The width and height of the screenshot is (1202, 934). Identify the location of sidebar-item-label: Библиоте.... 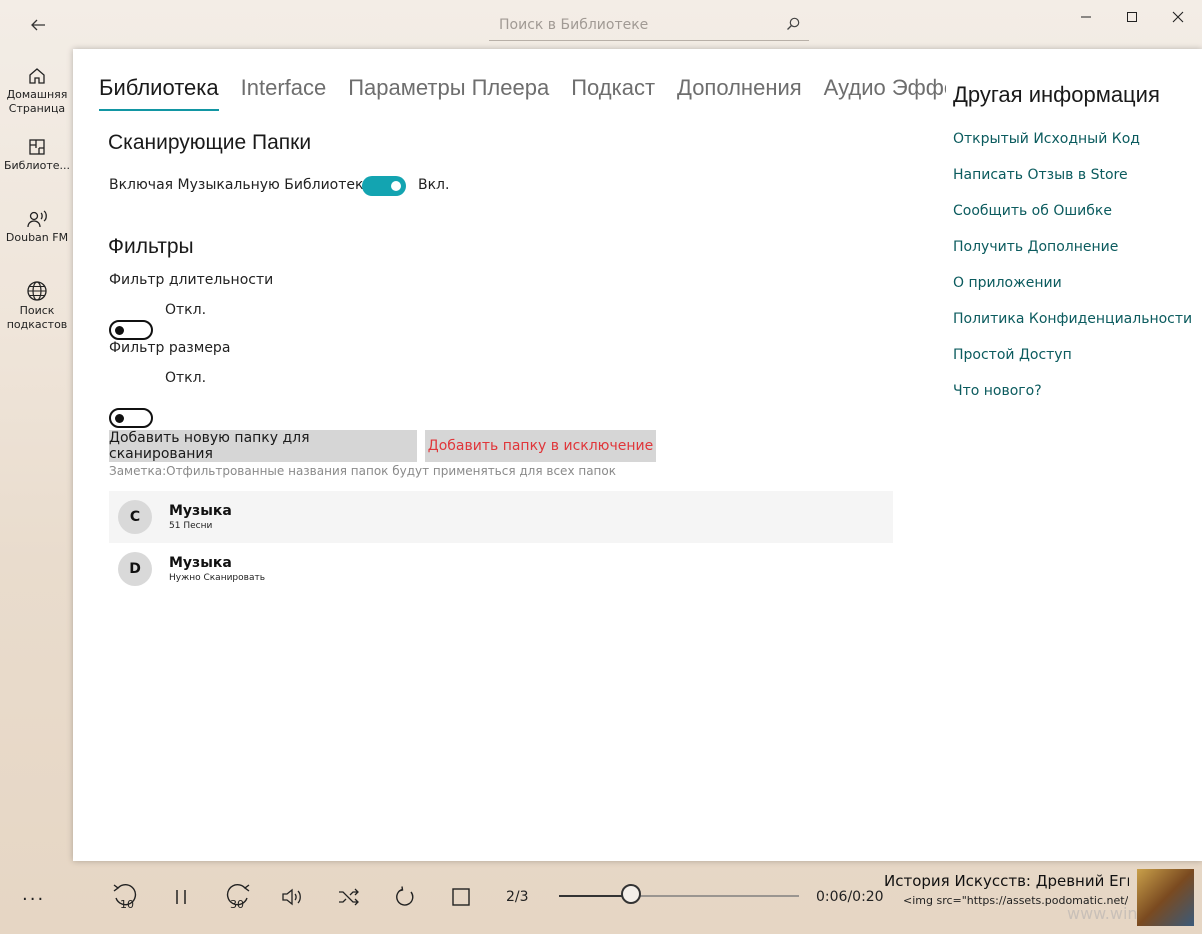
(37, 165).